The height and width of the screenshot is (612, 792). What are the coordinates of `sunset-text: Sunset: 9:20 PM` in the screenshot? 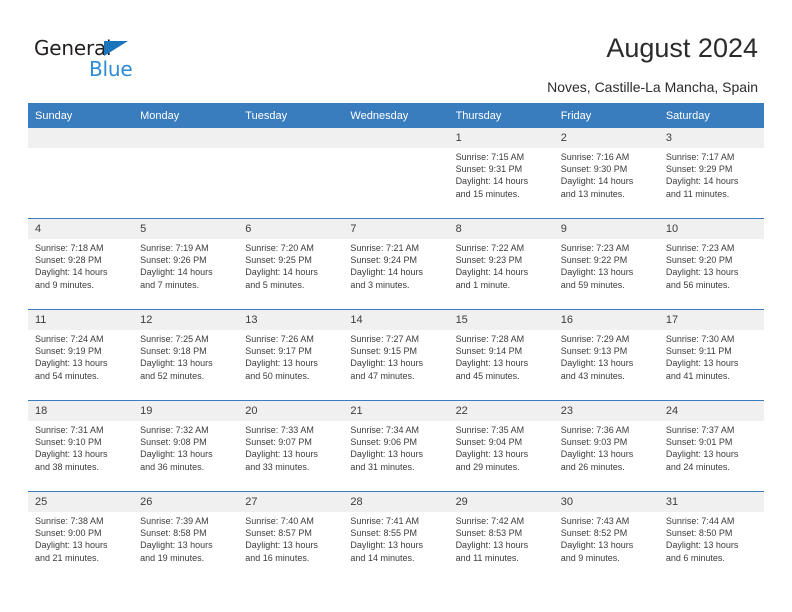 It's located at (699, 260).